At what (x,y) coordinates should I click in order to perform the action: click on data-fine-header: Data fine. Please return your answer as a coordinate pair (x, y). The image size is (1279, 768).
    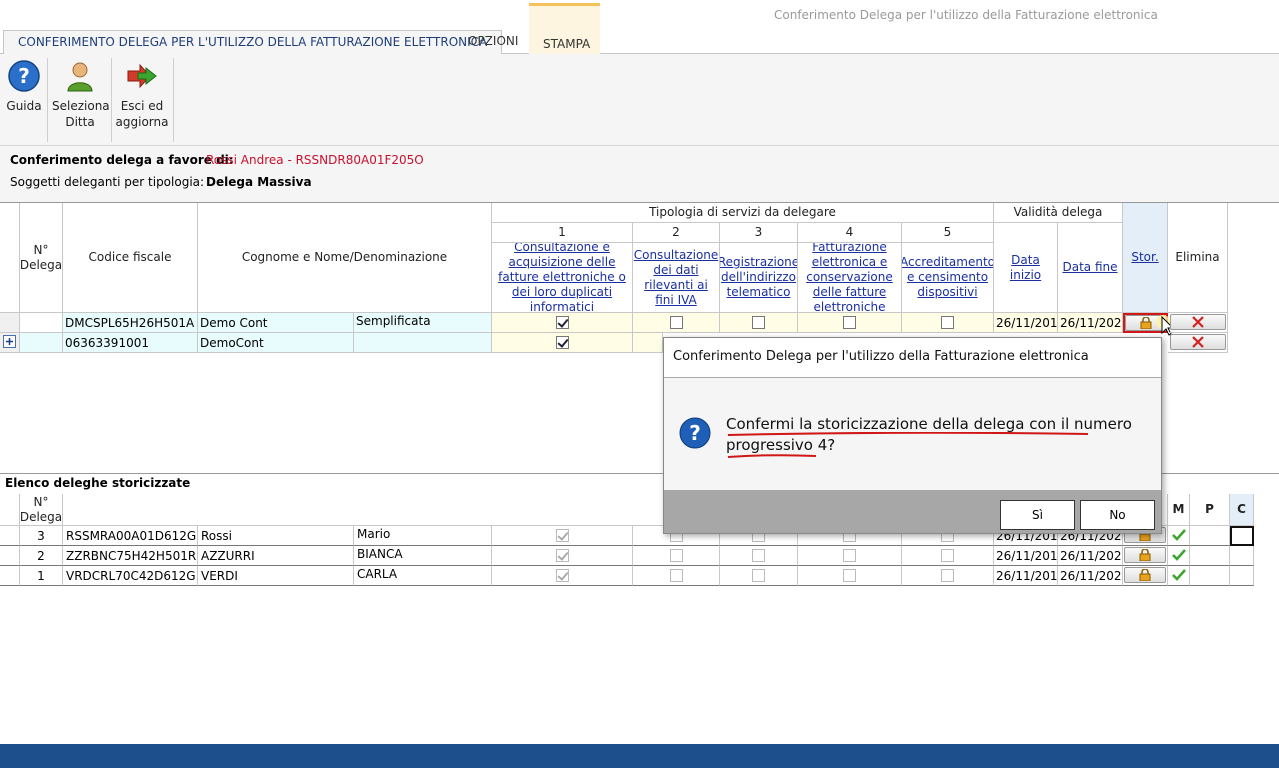
    Looking at the image, I should click on (1090, 268).